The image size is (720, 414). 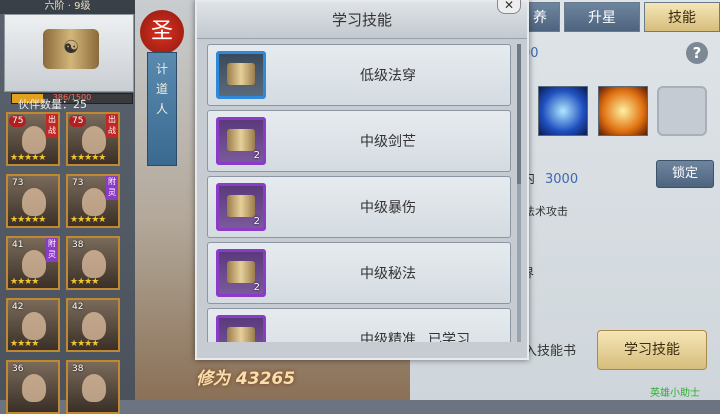 What do you see at coordinates (388, 337) in the screenshot?
I see `skill-book-name: 中级精准` at bounding box center [388, 337].